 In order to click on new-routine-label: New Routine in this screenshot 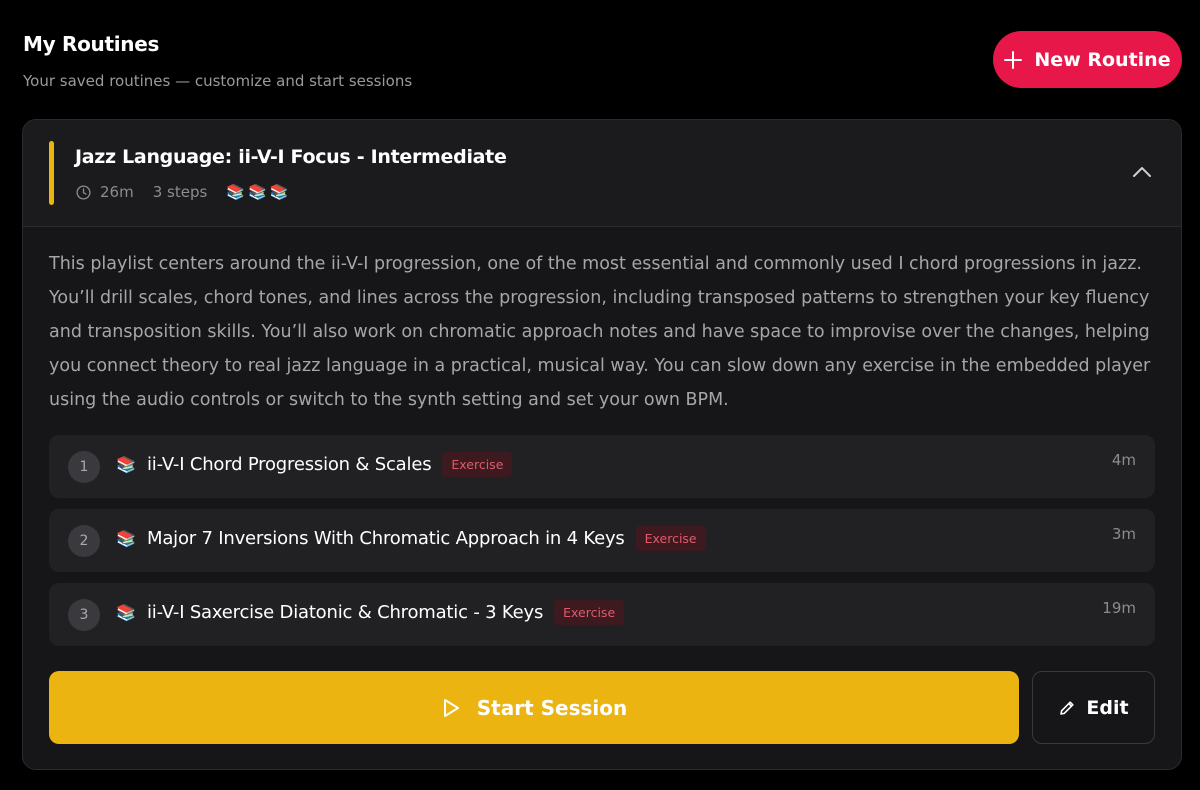, I will do `click(1102, 59)`.